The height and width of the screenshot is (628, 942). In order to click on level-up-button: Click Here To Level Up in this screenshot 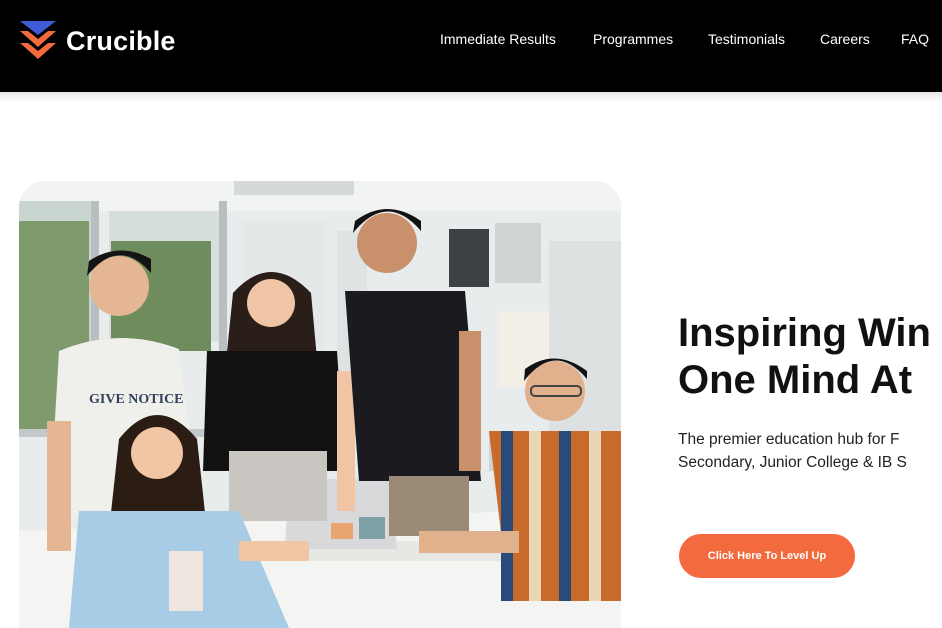, I will do `click(767, 556)`.